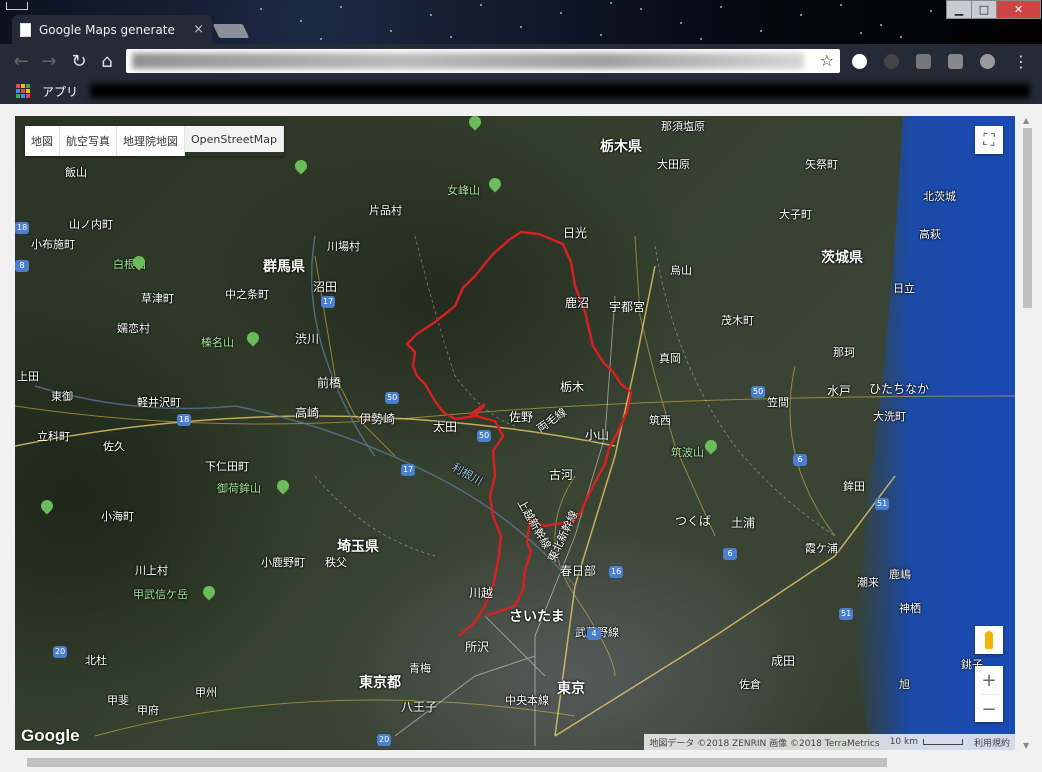 The height and width of the screenshot is (772, 1042). Describe the element at coordinates (325, 287) in the screenshot. I see `map-label: 沼田` at that location.